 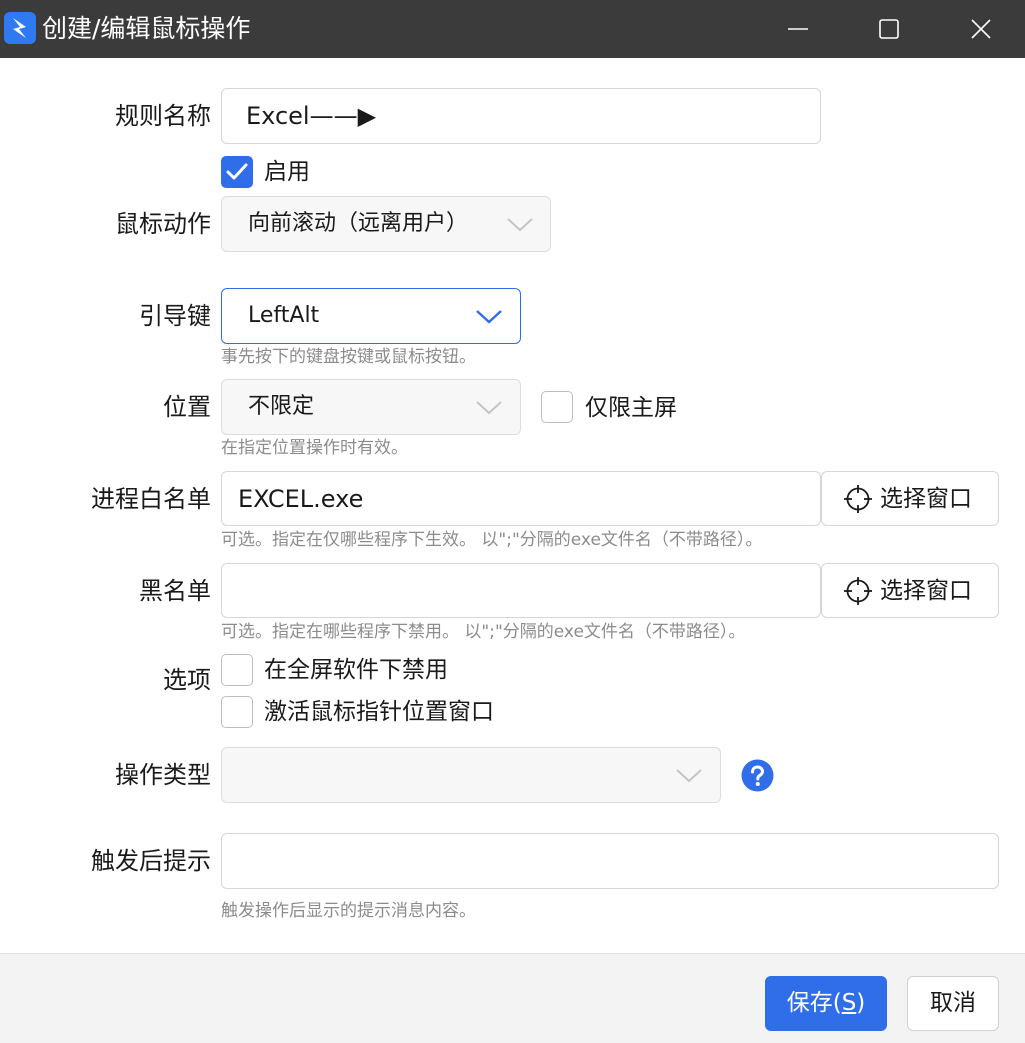 What do you see at coordinates (284, 315) in the screenshot?
I see `guide-key-value: LeftAlt` at bounding box center [284, 315].